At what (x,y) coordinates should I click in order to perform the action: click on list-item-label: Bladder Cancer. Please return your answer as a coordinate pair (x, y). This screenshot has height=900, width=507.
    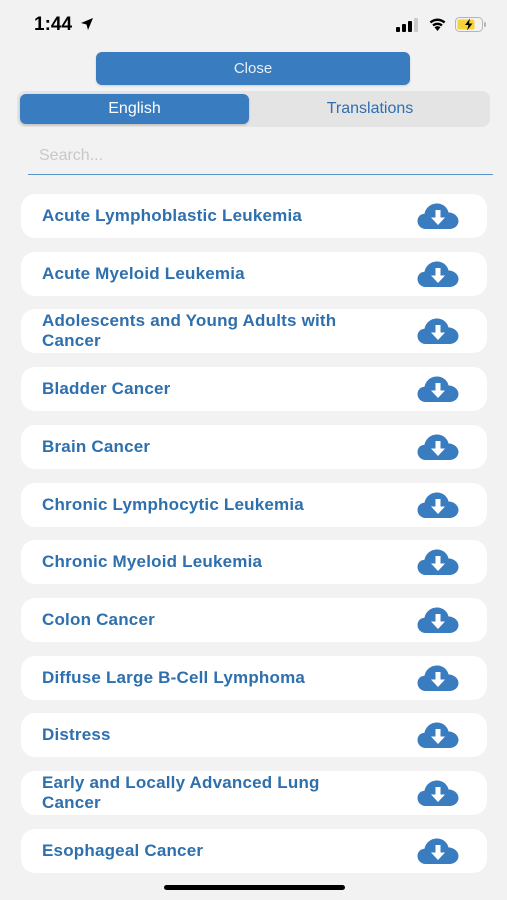
    Looking at the image, I should click on (106, 388).